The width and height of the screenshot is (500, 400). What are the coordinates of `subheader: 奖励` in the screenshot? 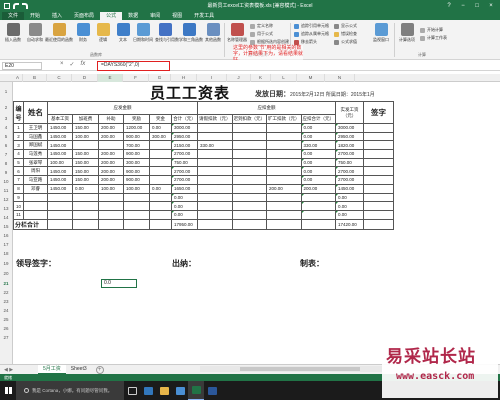 It's located at (136, 119).